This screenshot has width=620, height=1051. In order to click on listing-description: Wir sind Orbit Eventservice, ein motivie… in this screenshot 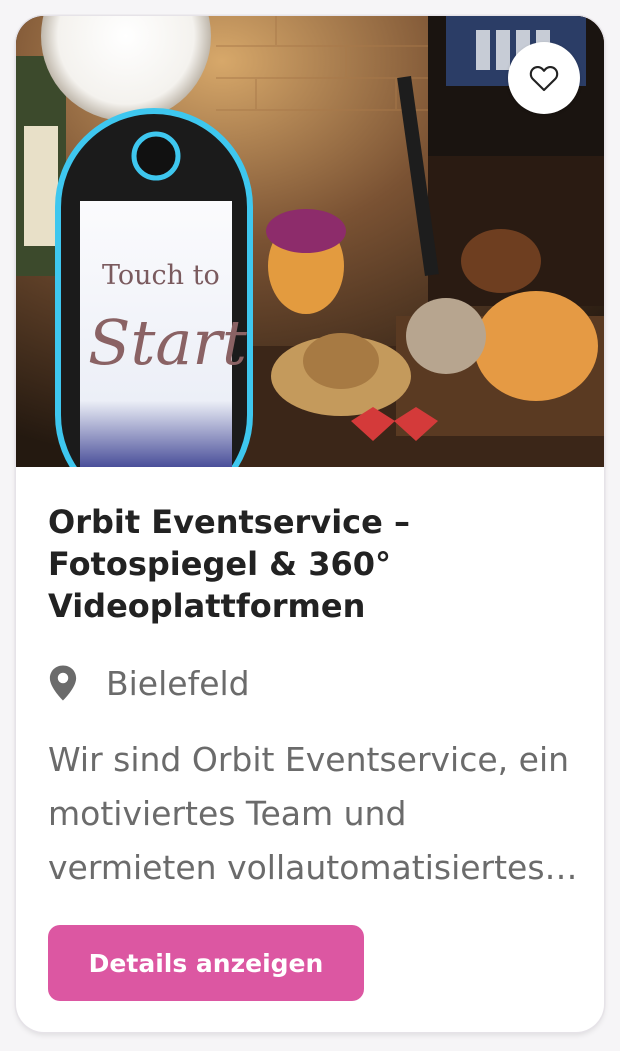, I will do `click(309, 813)`.